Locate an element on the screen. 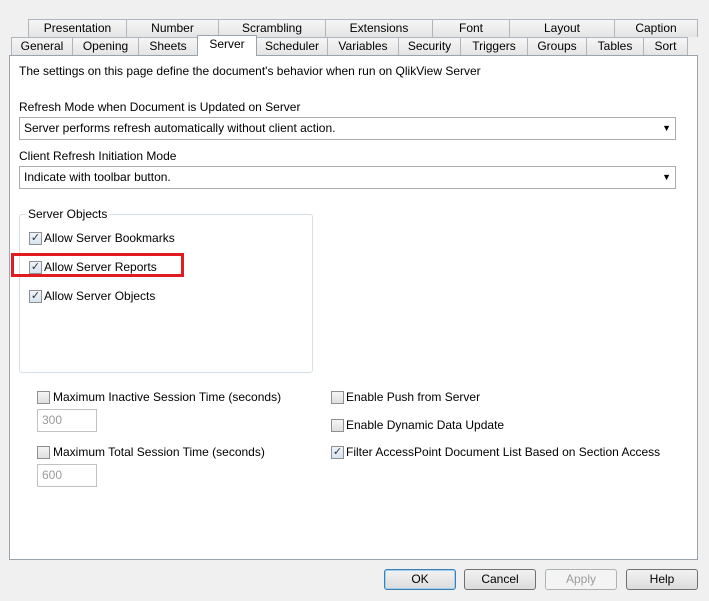 The height and width of the screenshot is (601, 709). max-total-session-label: Maximum Total Session Time (seconds) is located at coordinates (159, 452).